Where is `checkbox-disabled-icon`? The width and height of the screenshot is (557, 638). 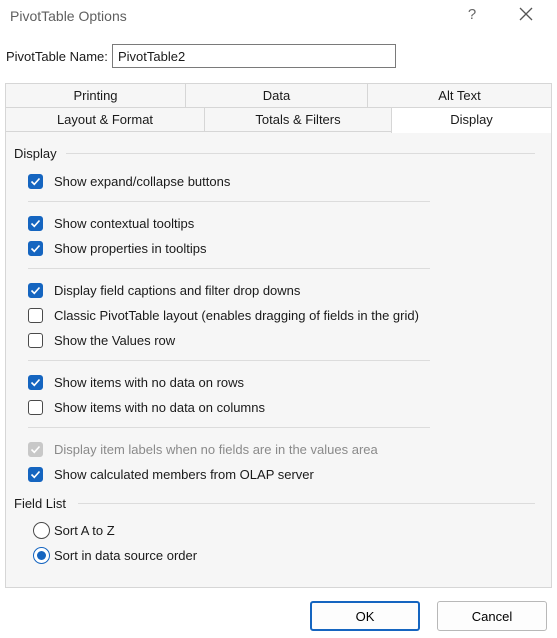
checkbox-disabled-icon is located at coordinates (35, 449).